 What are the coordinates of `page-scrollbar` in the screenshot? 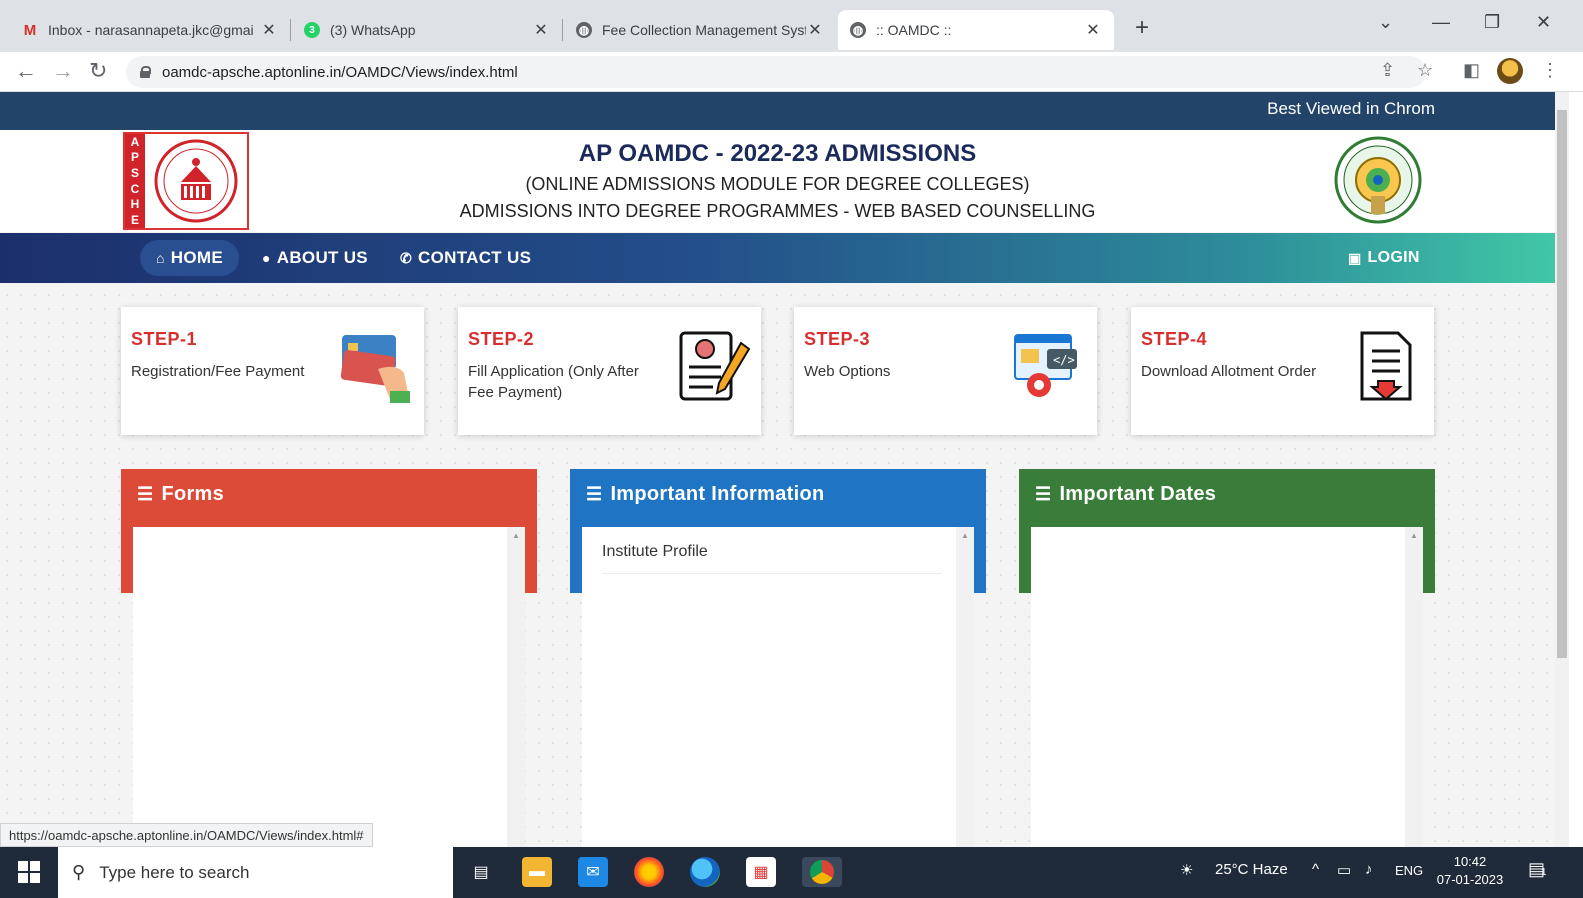 It's located at (1562, 469).